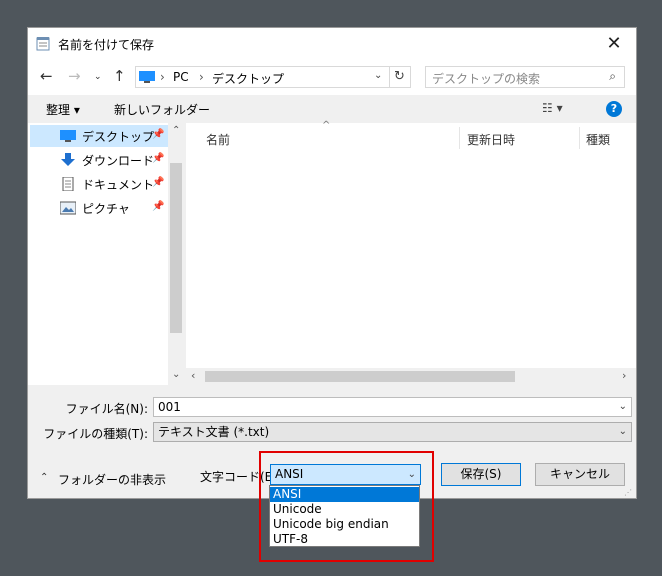  What do you see at coordinates (624, 375) in the screenshot?
I see `scroll-right-icon: ›` at bounding box center [624, 375].